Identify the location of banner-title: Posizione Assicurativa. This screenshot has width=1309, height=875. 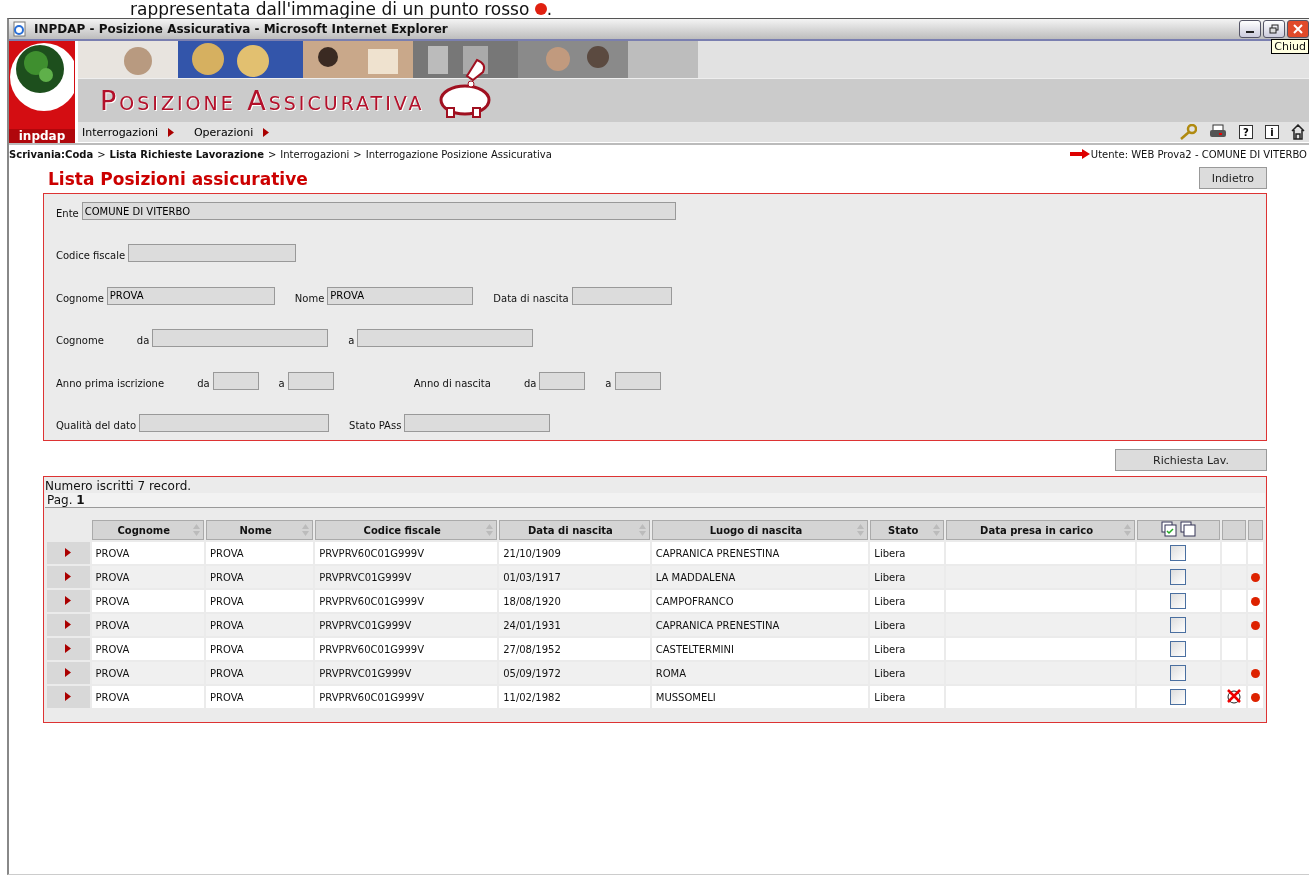
(262, 100).